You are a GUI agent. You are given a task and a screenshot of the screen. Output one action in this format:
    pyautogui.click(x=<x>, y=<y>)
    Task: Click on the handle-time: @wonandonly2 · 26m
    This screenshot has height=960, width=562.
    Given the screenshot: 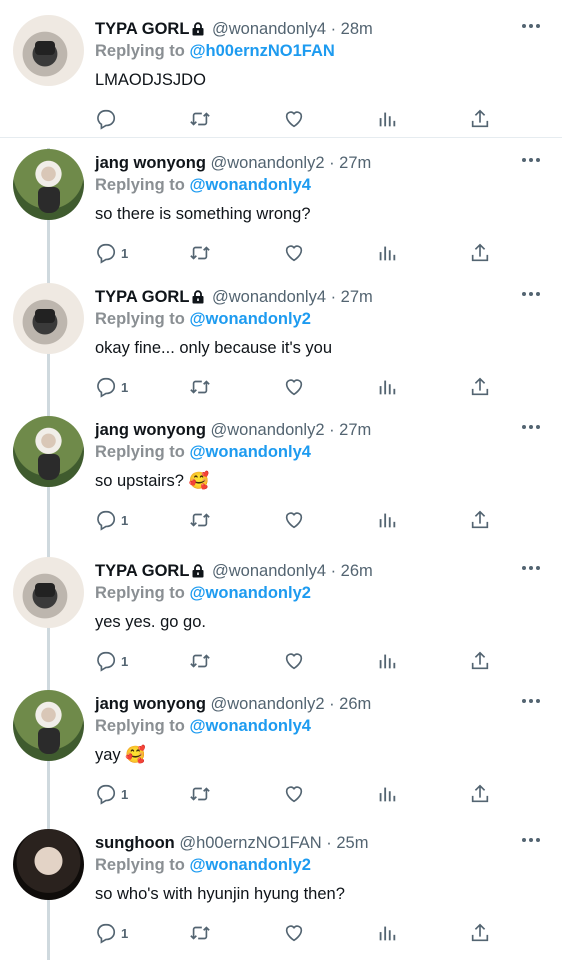 What is the action you would take?
    pyautogui.click(x=291, y=704)
    